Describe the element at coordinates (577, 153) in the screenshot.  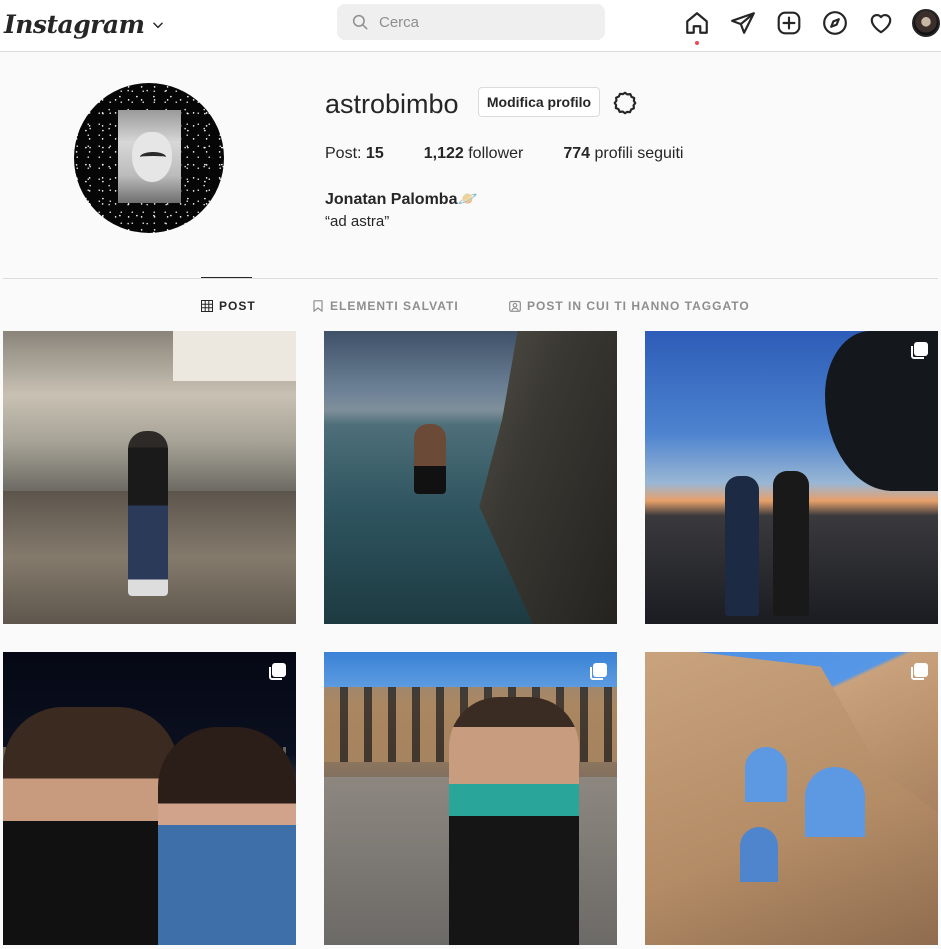
I see `following-count: 774` at that location.